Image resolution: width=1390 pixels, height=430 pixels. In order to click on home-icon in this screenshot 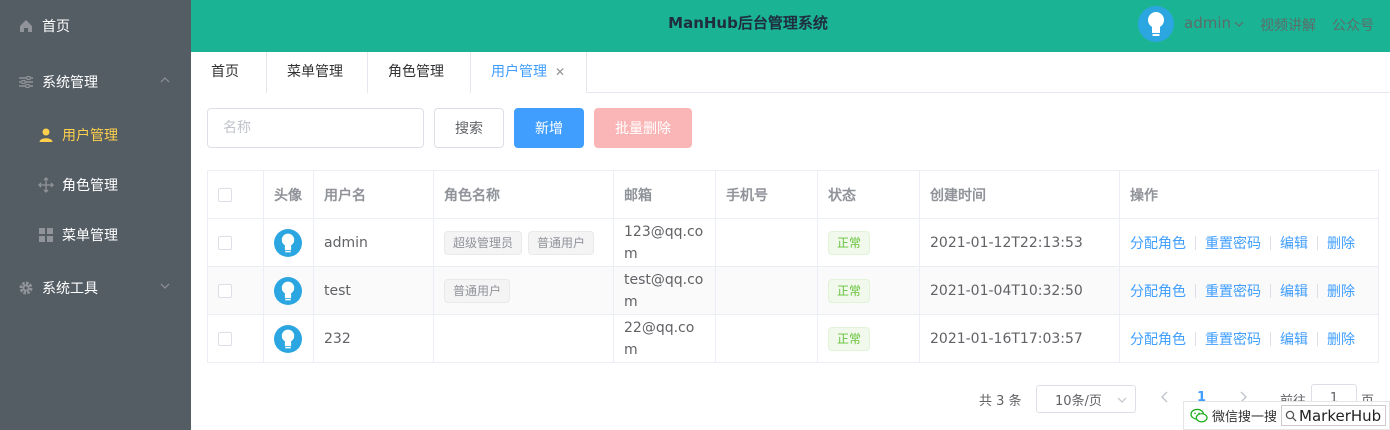, I will do `click(26, 26)`.